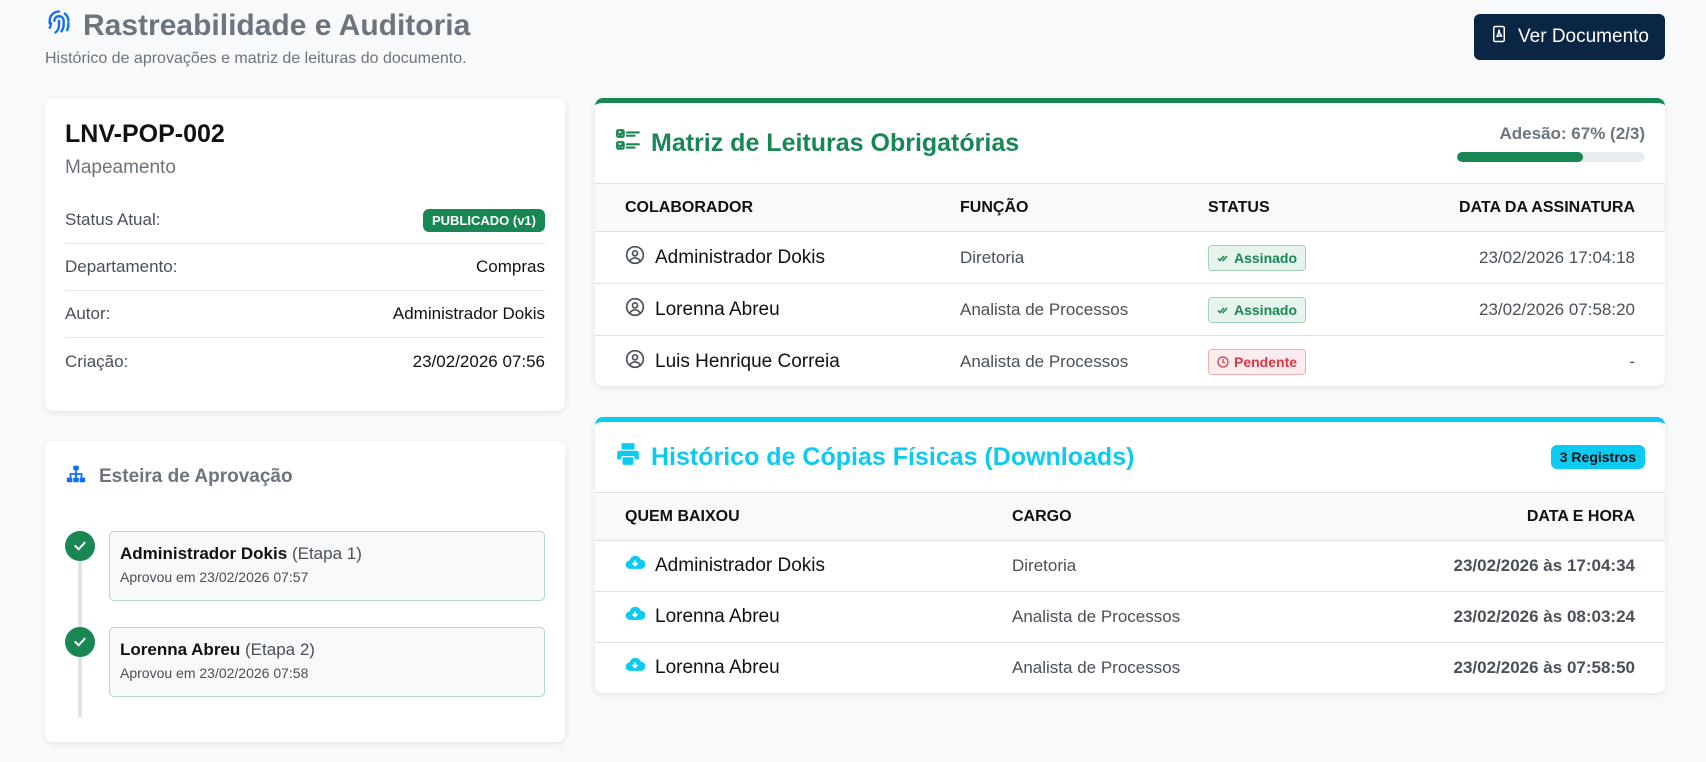  I want to click on history-header-row: QUEM BAIXOU CARGO DATA E HORA, so click(1130, 516).